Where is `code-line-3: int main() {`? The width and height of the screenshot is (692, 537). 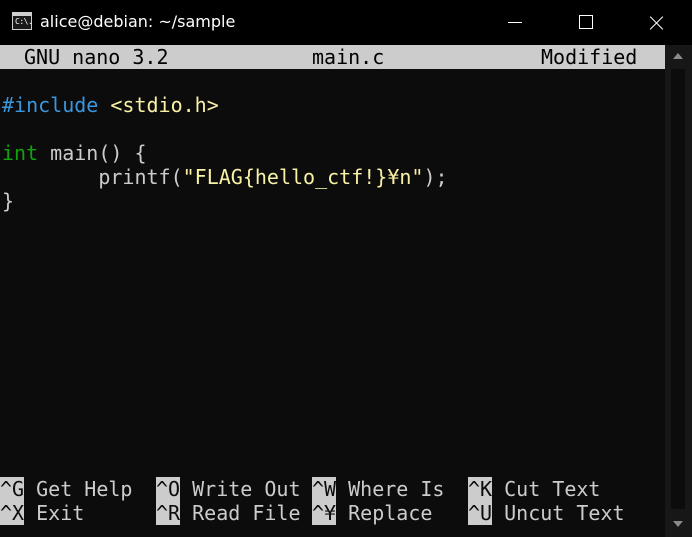 code-line-3: int main() { is located at coordinates (74, 153).